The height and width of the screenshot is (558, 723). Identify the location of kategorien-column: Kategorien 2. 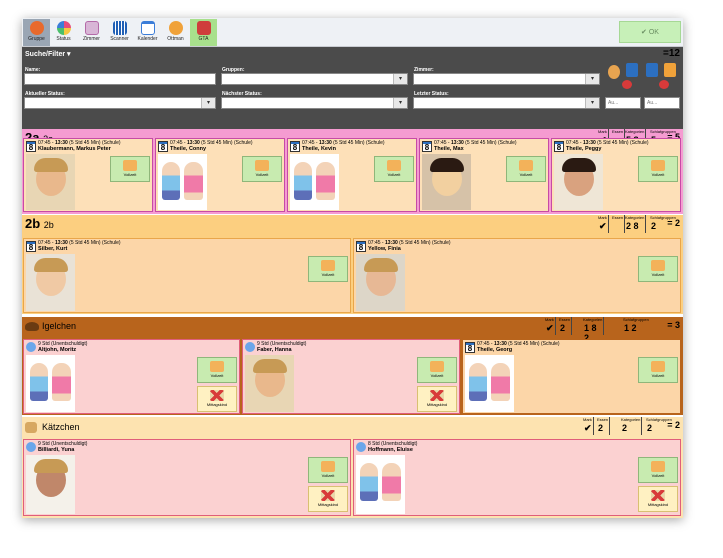
(632, 426).